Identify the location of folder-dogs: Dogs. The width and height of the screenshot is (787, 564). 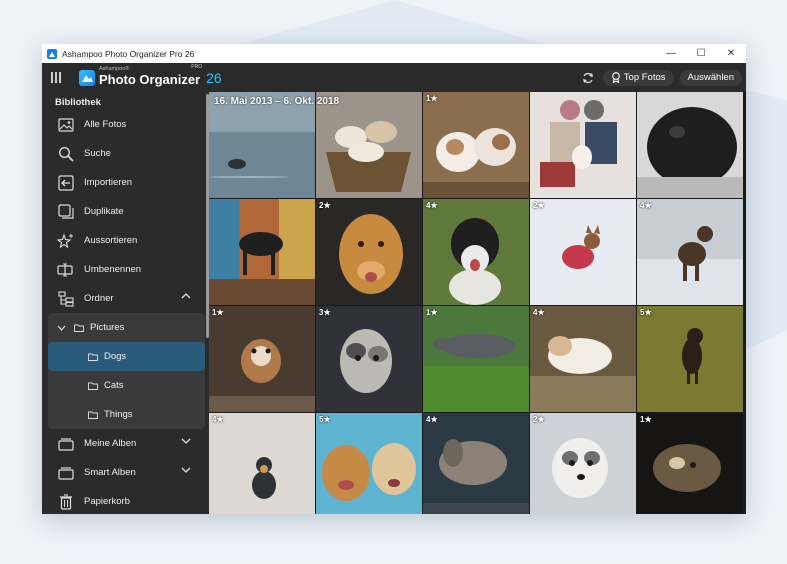
(126, 356).